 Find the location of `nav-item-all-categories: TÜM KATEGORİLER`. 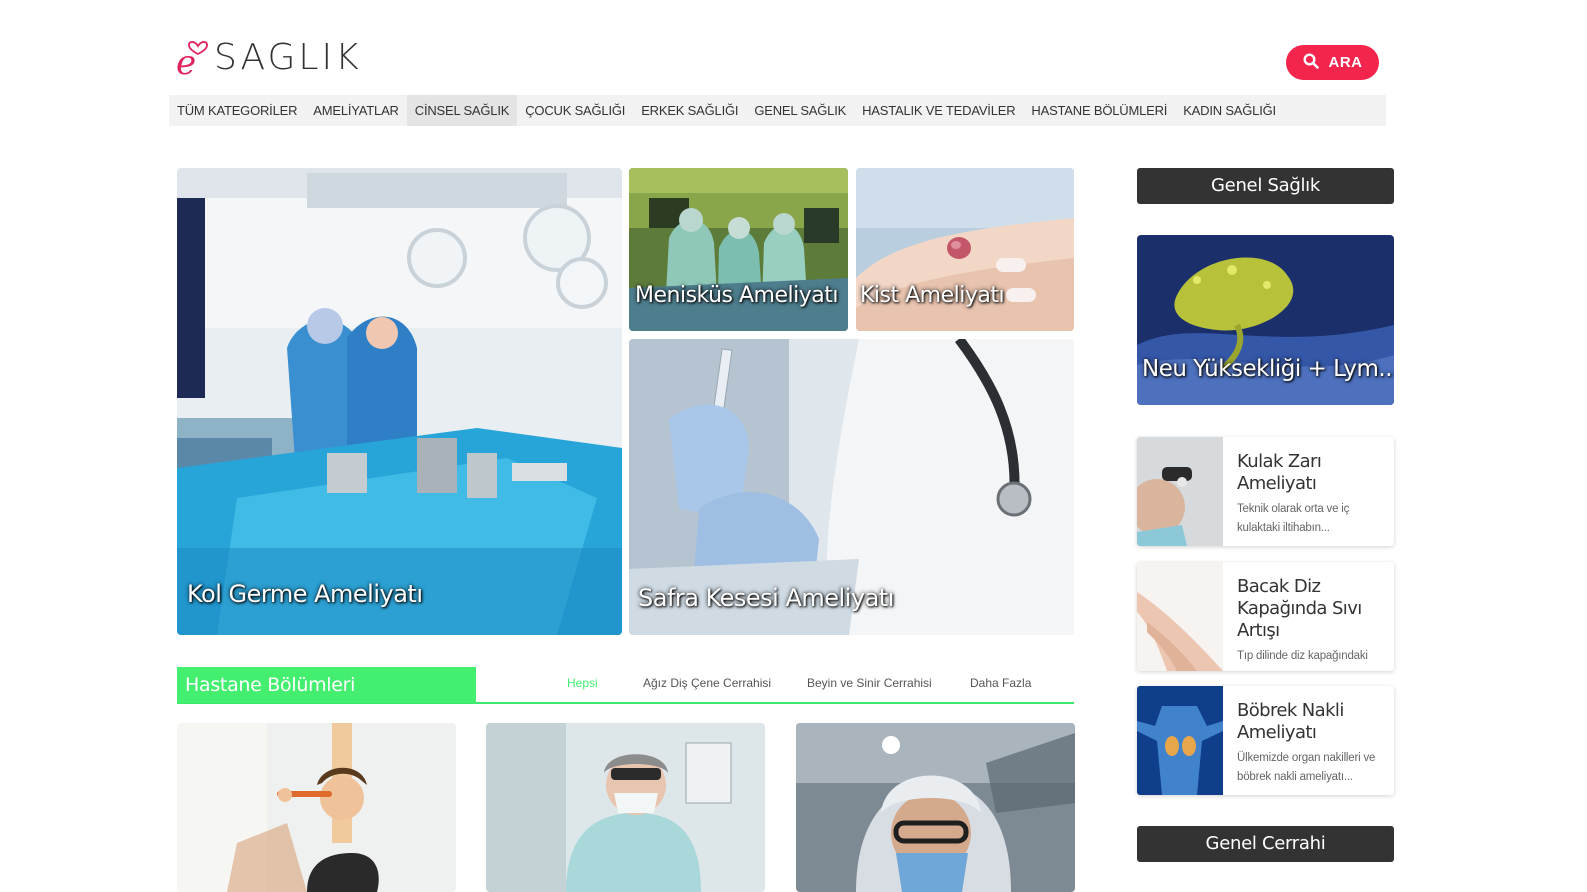

nav-item-all-categories: TÜM KATEGORİLER is located at coordinates (237, 110).